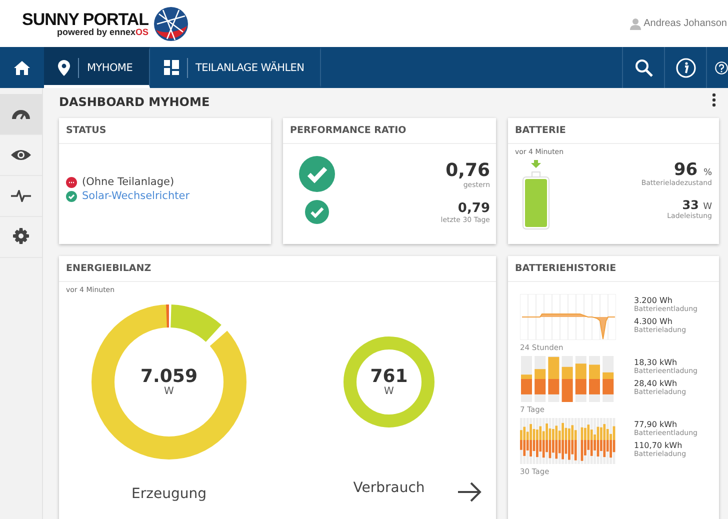  Describe the element at coordinates (654, 300) in the screenshot. I see `discharge-value: 3.200 Wh` at that location.